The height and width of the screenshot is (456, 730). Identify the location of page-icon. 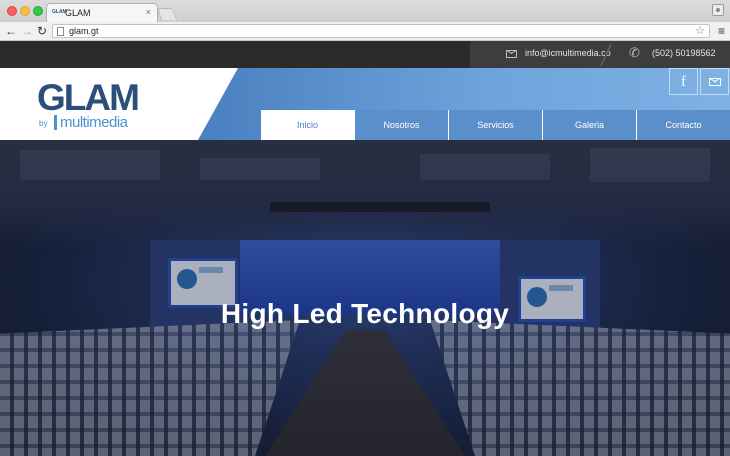
(60, 31).